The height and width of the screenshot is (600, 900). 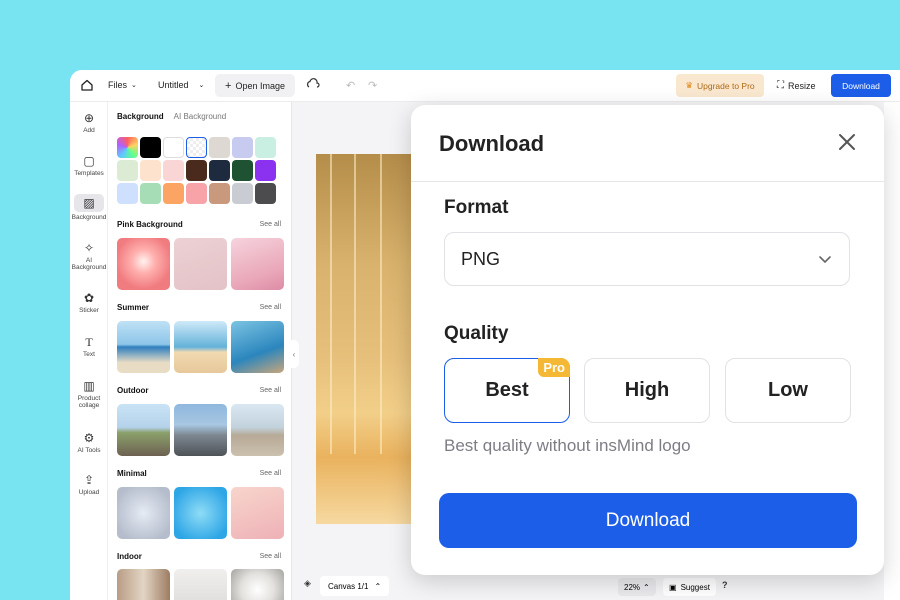 What do you see at coordinates (270, 390) in the screenshot?
I see `see-all-link-outdoor: See all` at bounding box center [270, 390].